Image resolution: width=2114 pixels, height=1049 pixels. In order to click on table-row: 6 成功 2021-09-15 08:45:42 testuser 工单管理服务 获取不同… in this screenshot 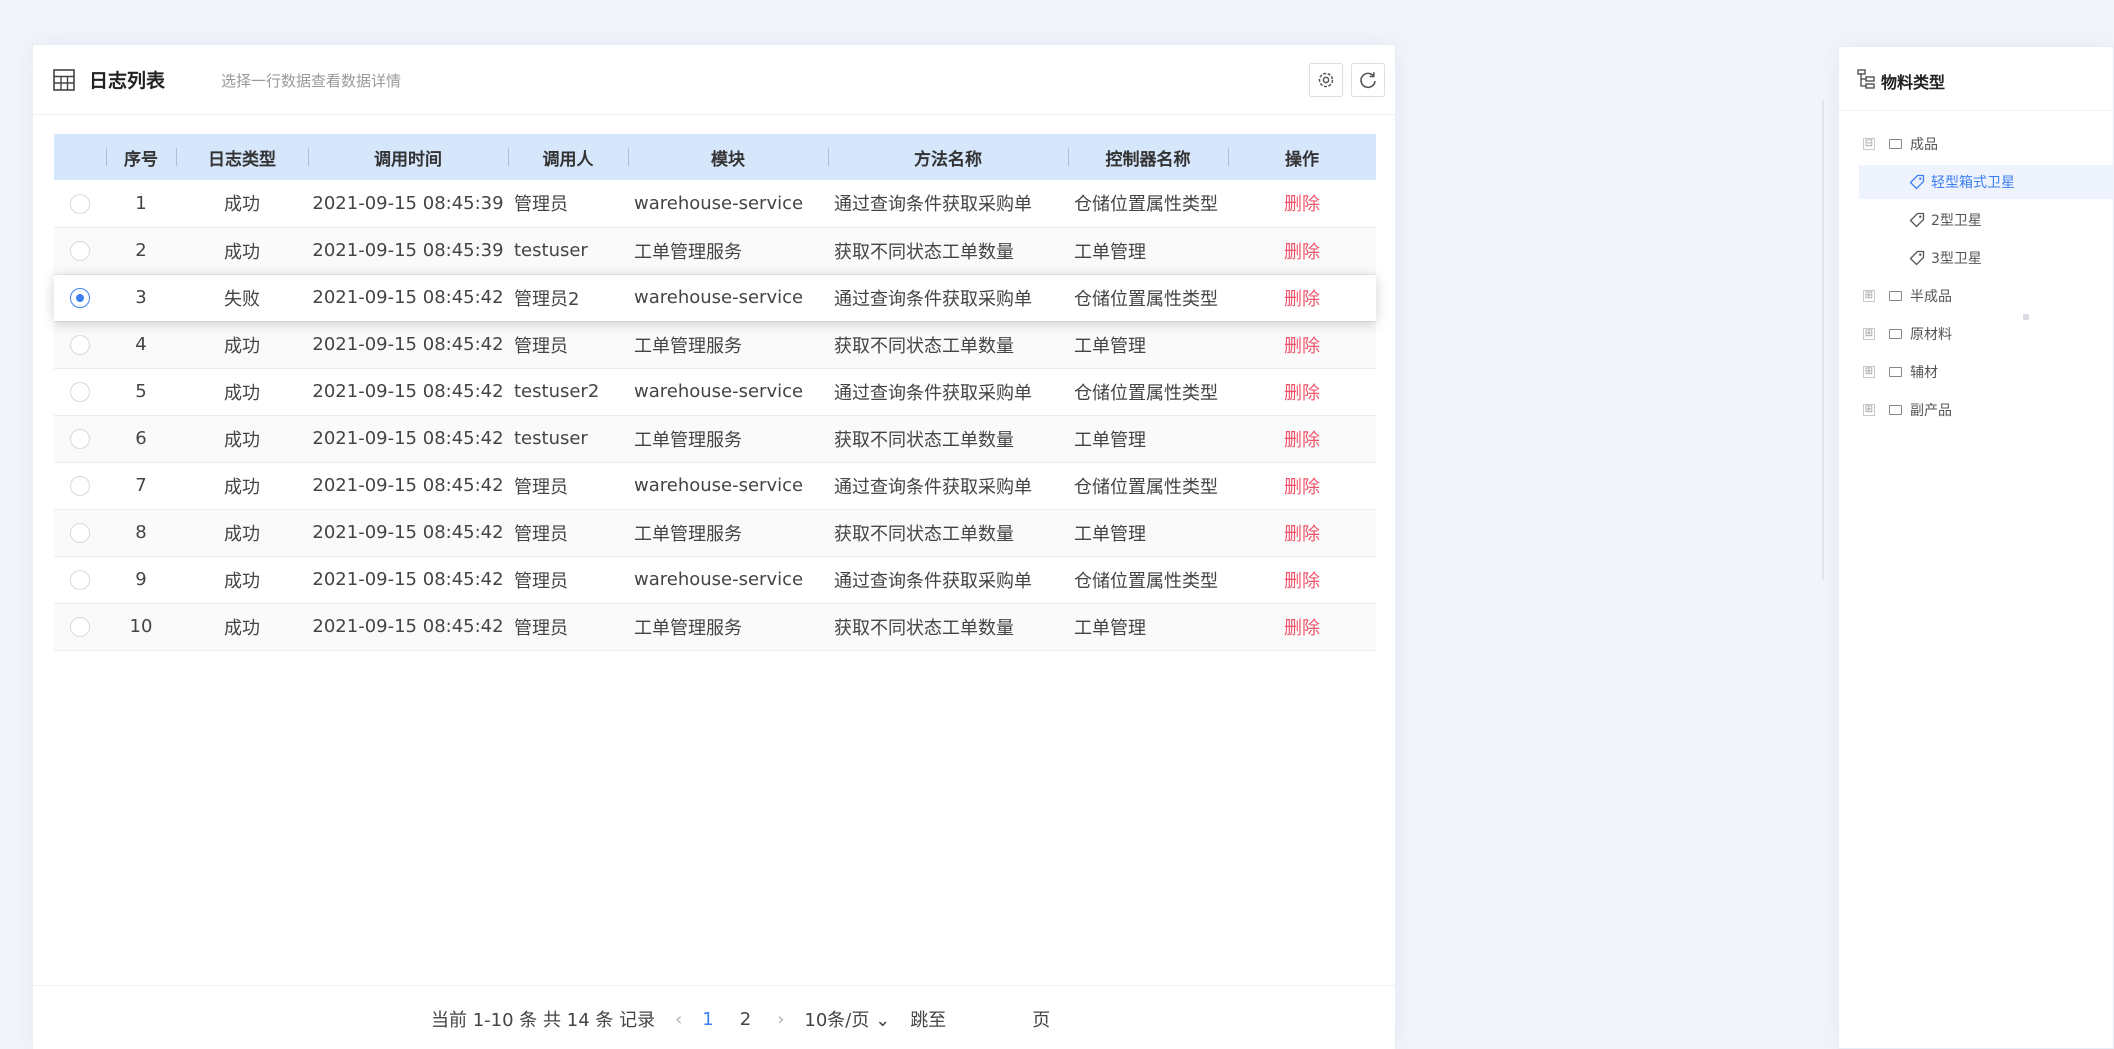, I will do `click(715, 438)`.